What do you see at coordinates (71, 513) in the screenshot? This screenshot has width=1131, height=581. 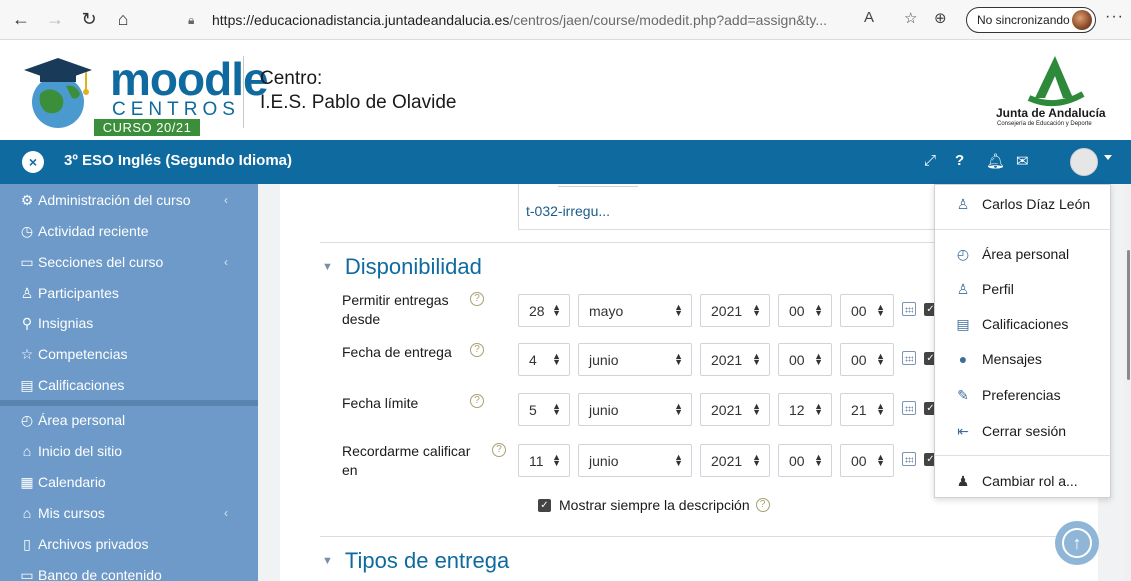 I see `sidebar-item-label: Mis cursos` at bounding box center [71, 513].